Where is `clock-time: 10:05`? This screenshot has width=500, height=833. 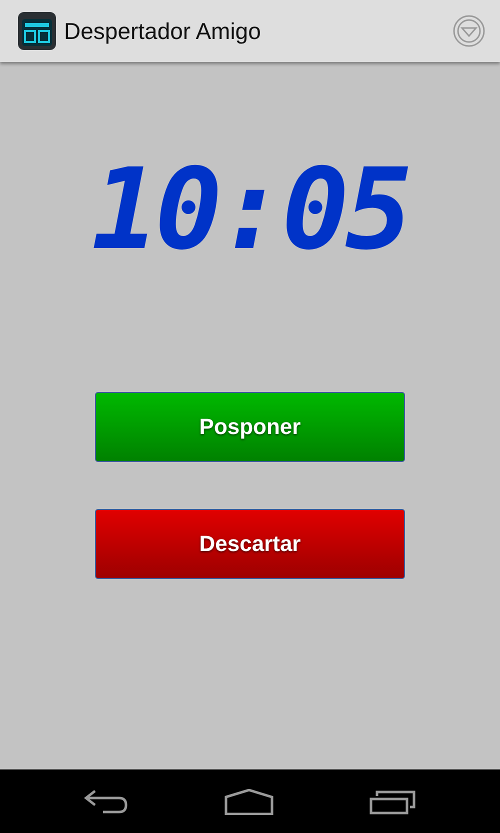
clock-time: 10:05 is located at coordinates (250, 210).